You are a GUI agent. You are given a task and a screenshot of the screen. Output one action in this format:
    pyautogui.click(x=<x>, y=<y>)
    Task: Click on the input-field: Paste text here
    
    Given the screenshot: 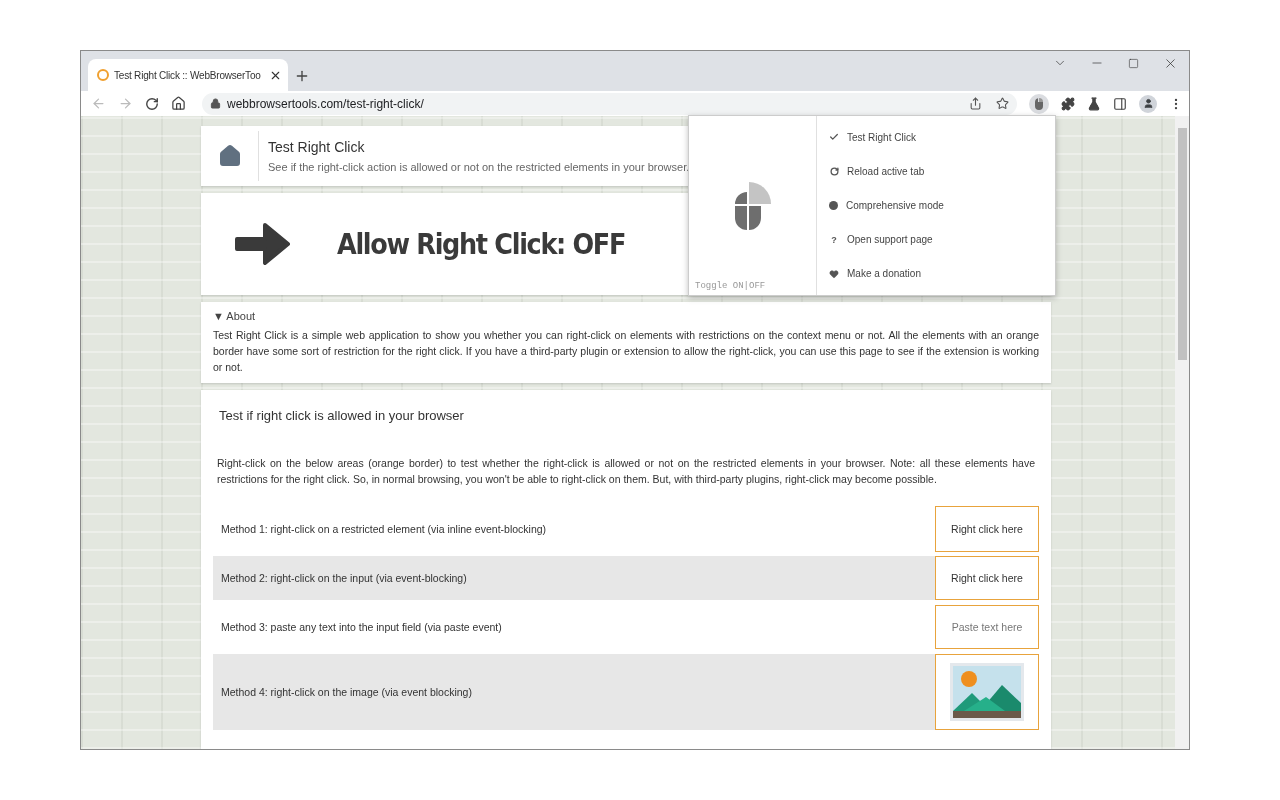 What is the action you would take?
    pyautogui.click(x=987, y=627)
    